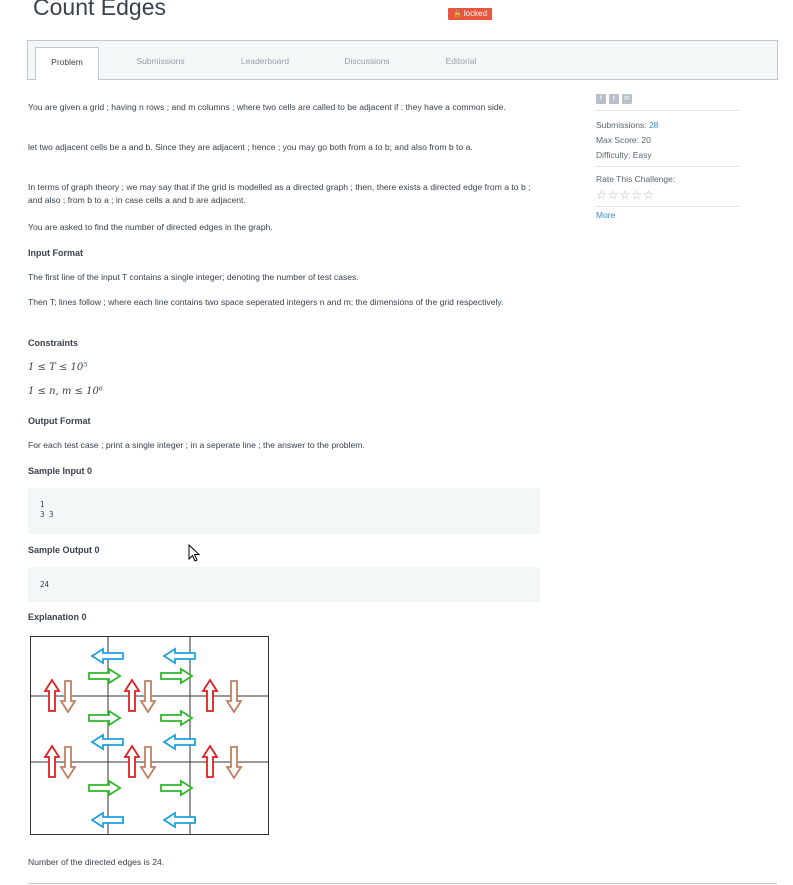 This screenshot has height=885, width=793. I want to click on constraints-heading: Constraints, so click(53, 343).